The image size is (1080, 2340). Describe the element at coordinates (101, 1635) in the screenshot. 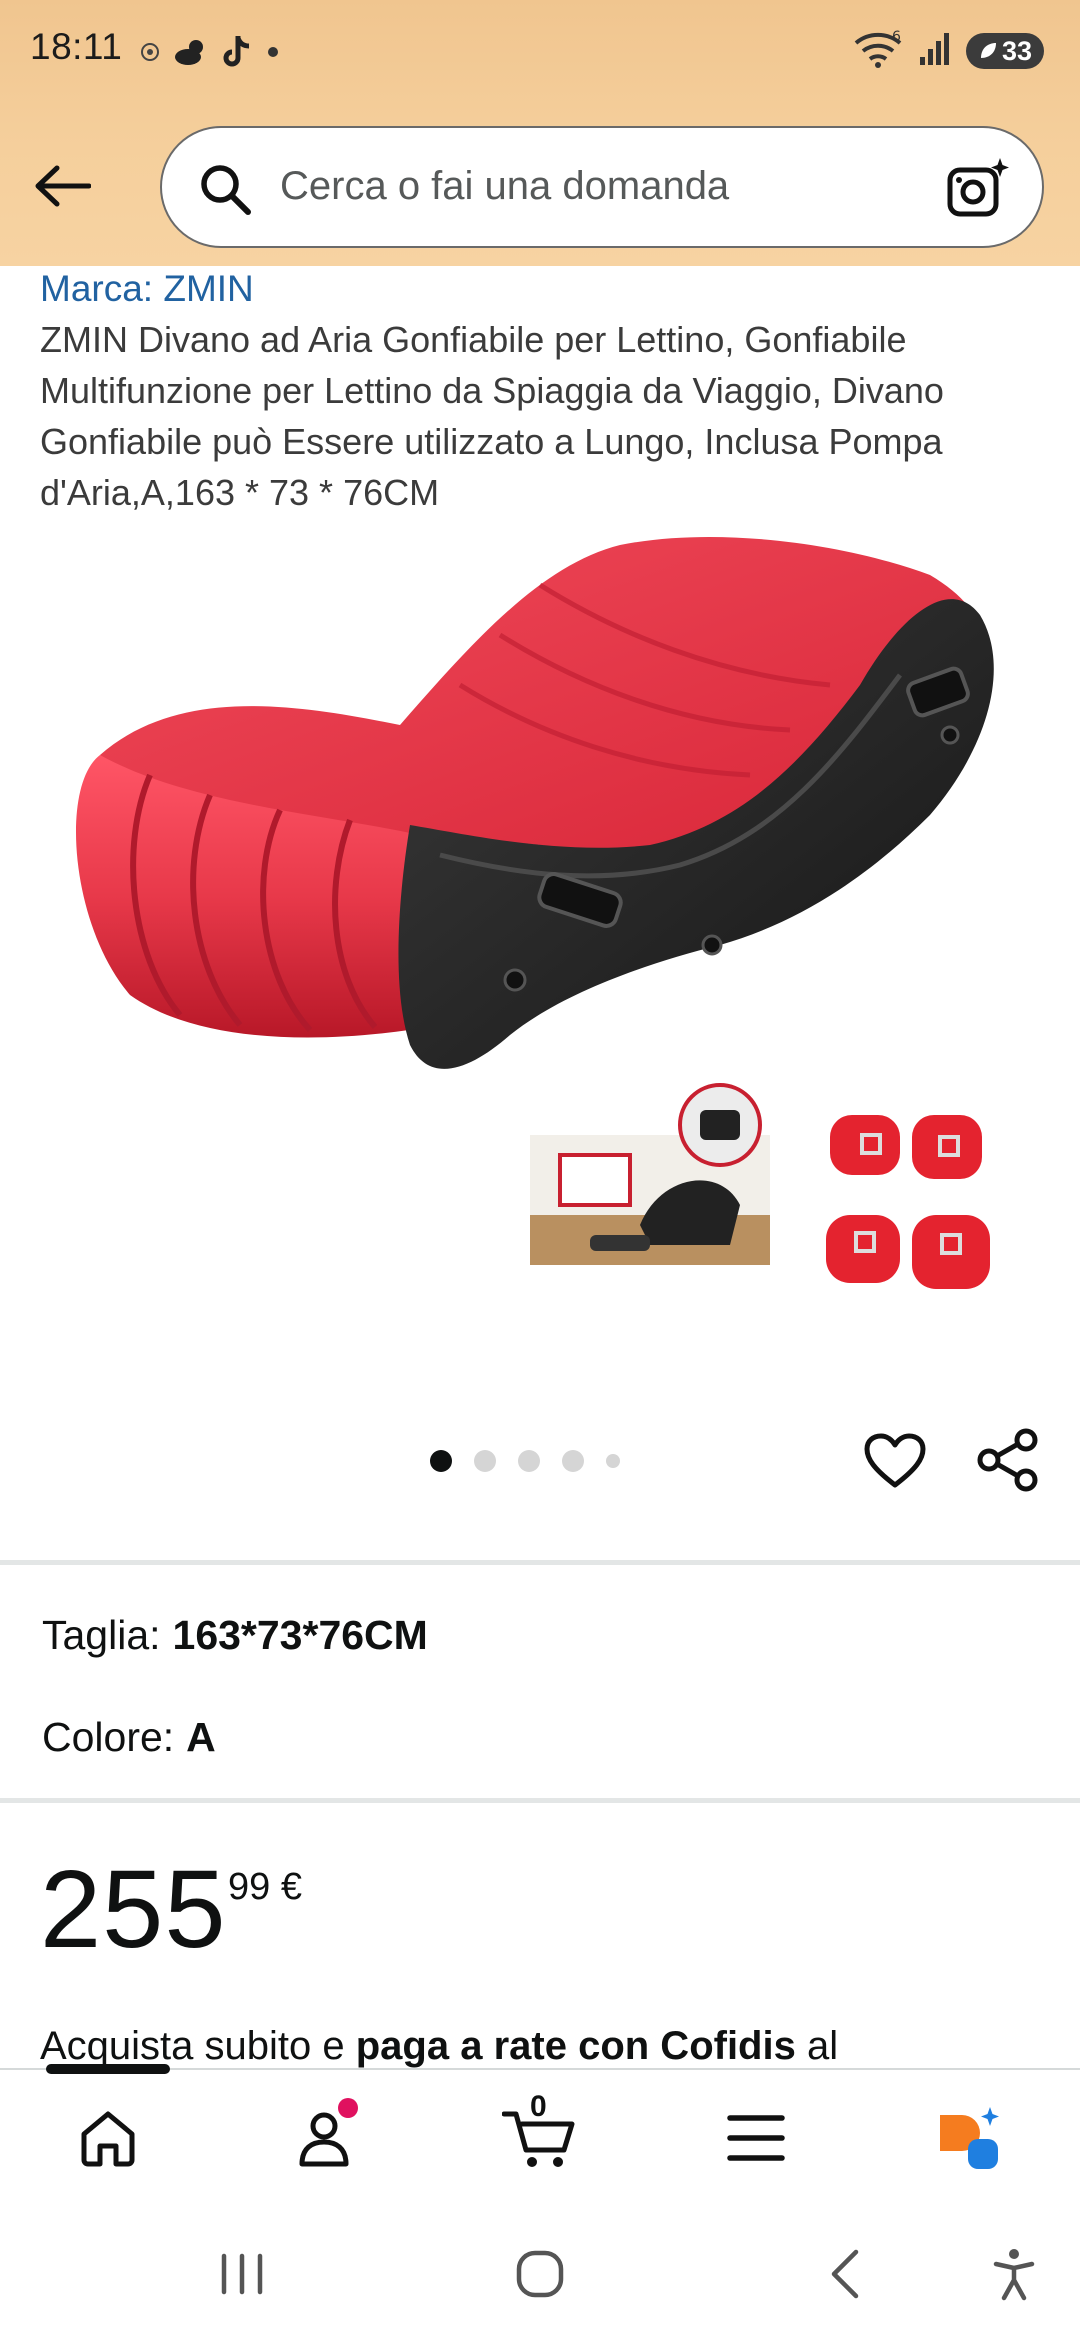

I see `size-label: Taglia:` at that location.